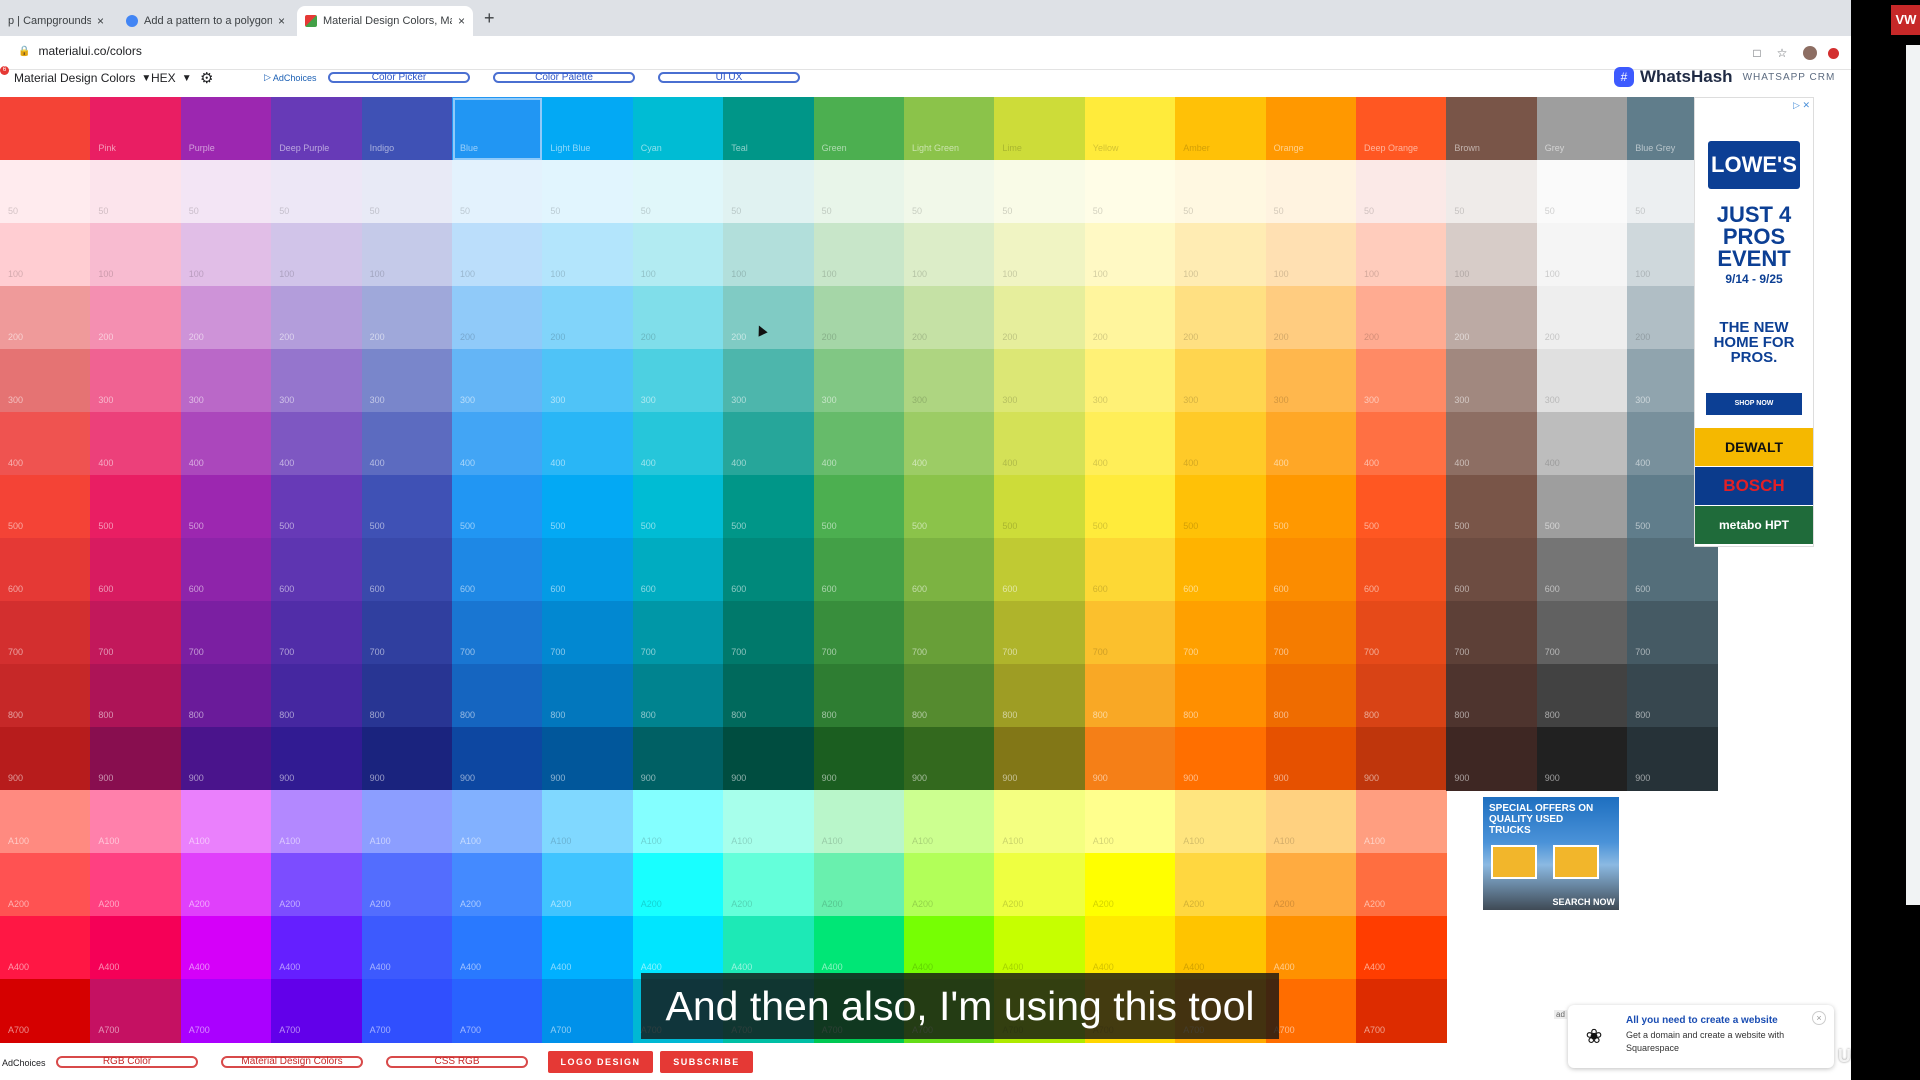  What do you see at coordinates (1311, 129) in the screenshot?
I see `color-swatch: Orange` at bounding box center [1311, 129].